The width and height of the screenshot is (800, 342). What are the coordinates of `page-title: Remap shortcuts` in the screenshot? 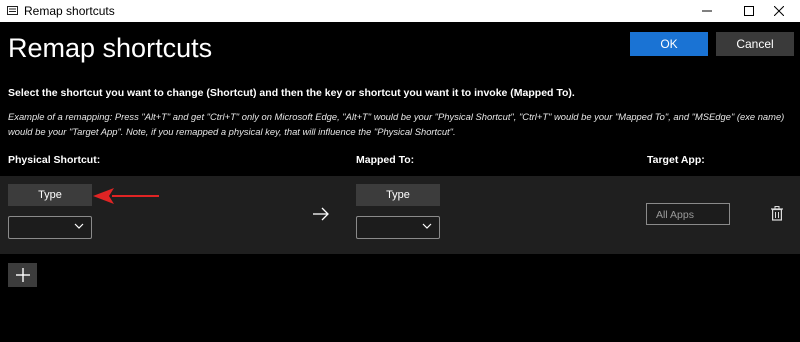 It's located at (110, 48).